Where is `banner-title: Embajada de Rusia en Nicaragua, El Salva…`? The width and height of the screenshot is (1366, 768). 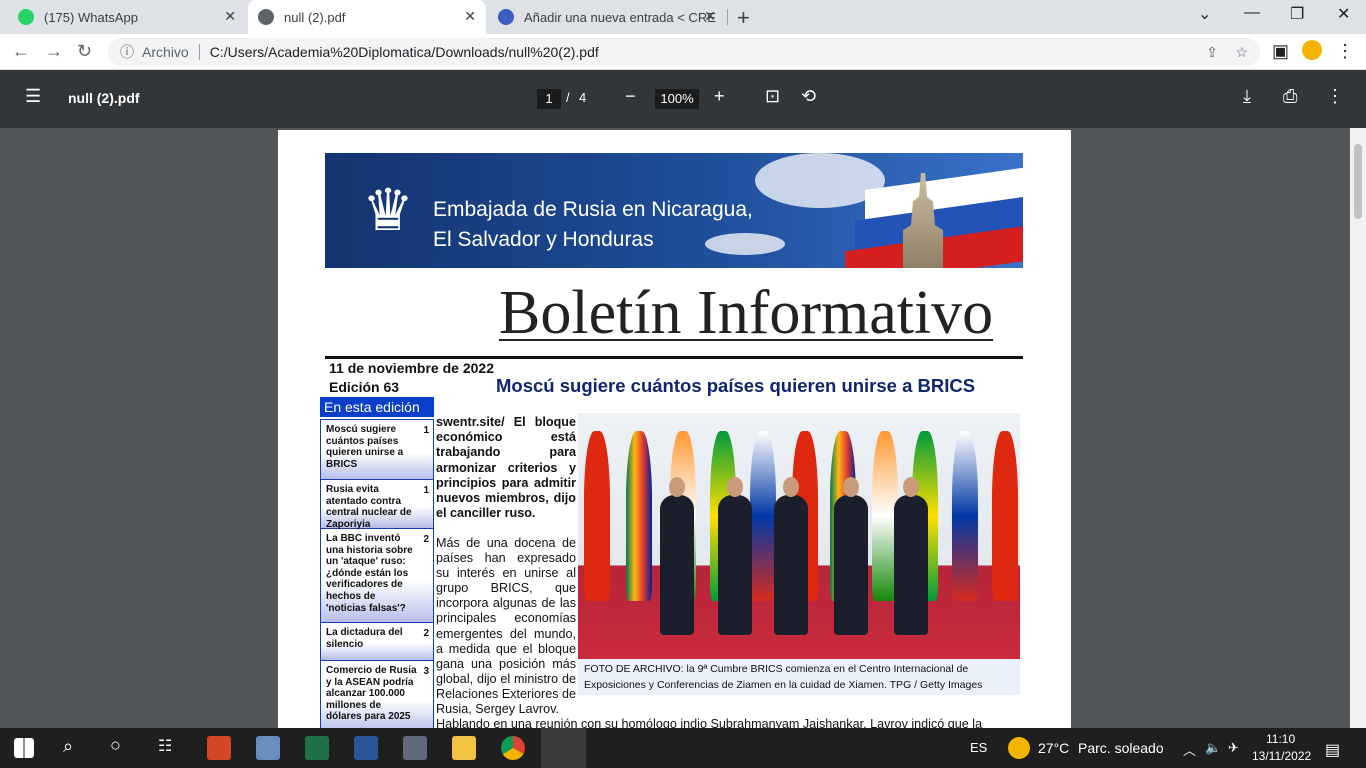
banner-title: Embajada de Rusia en Nicaragua, El Salva… is located at coordinates (593, 225).